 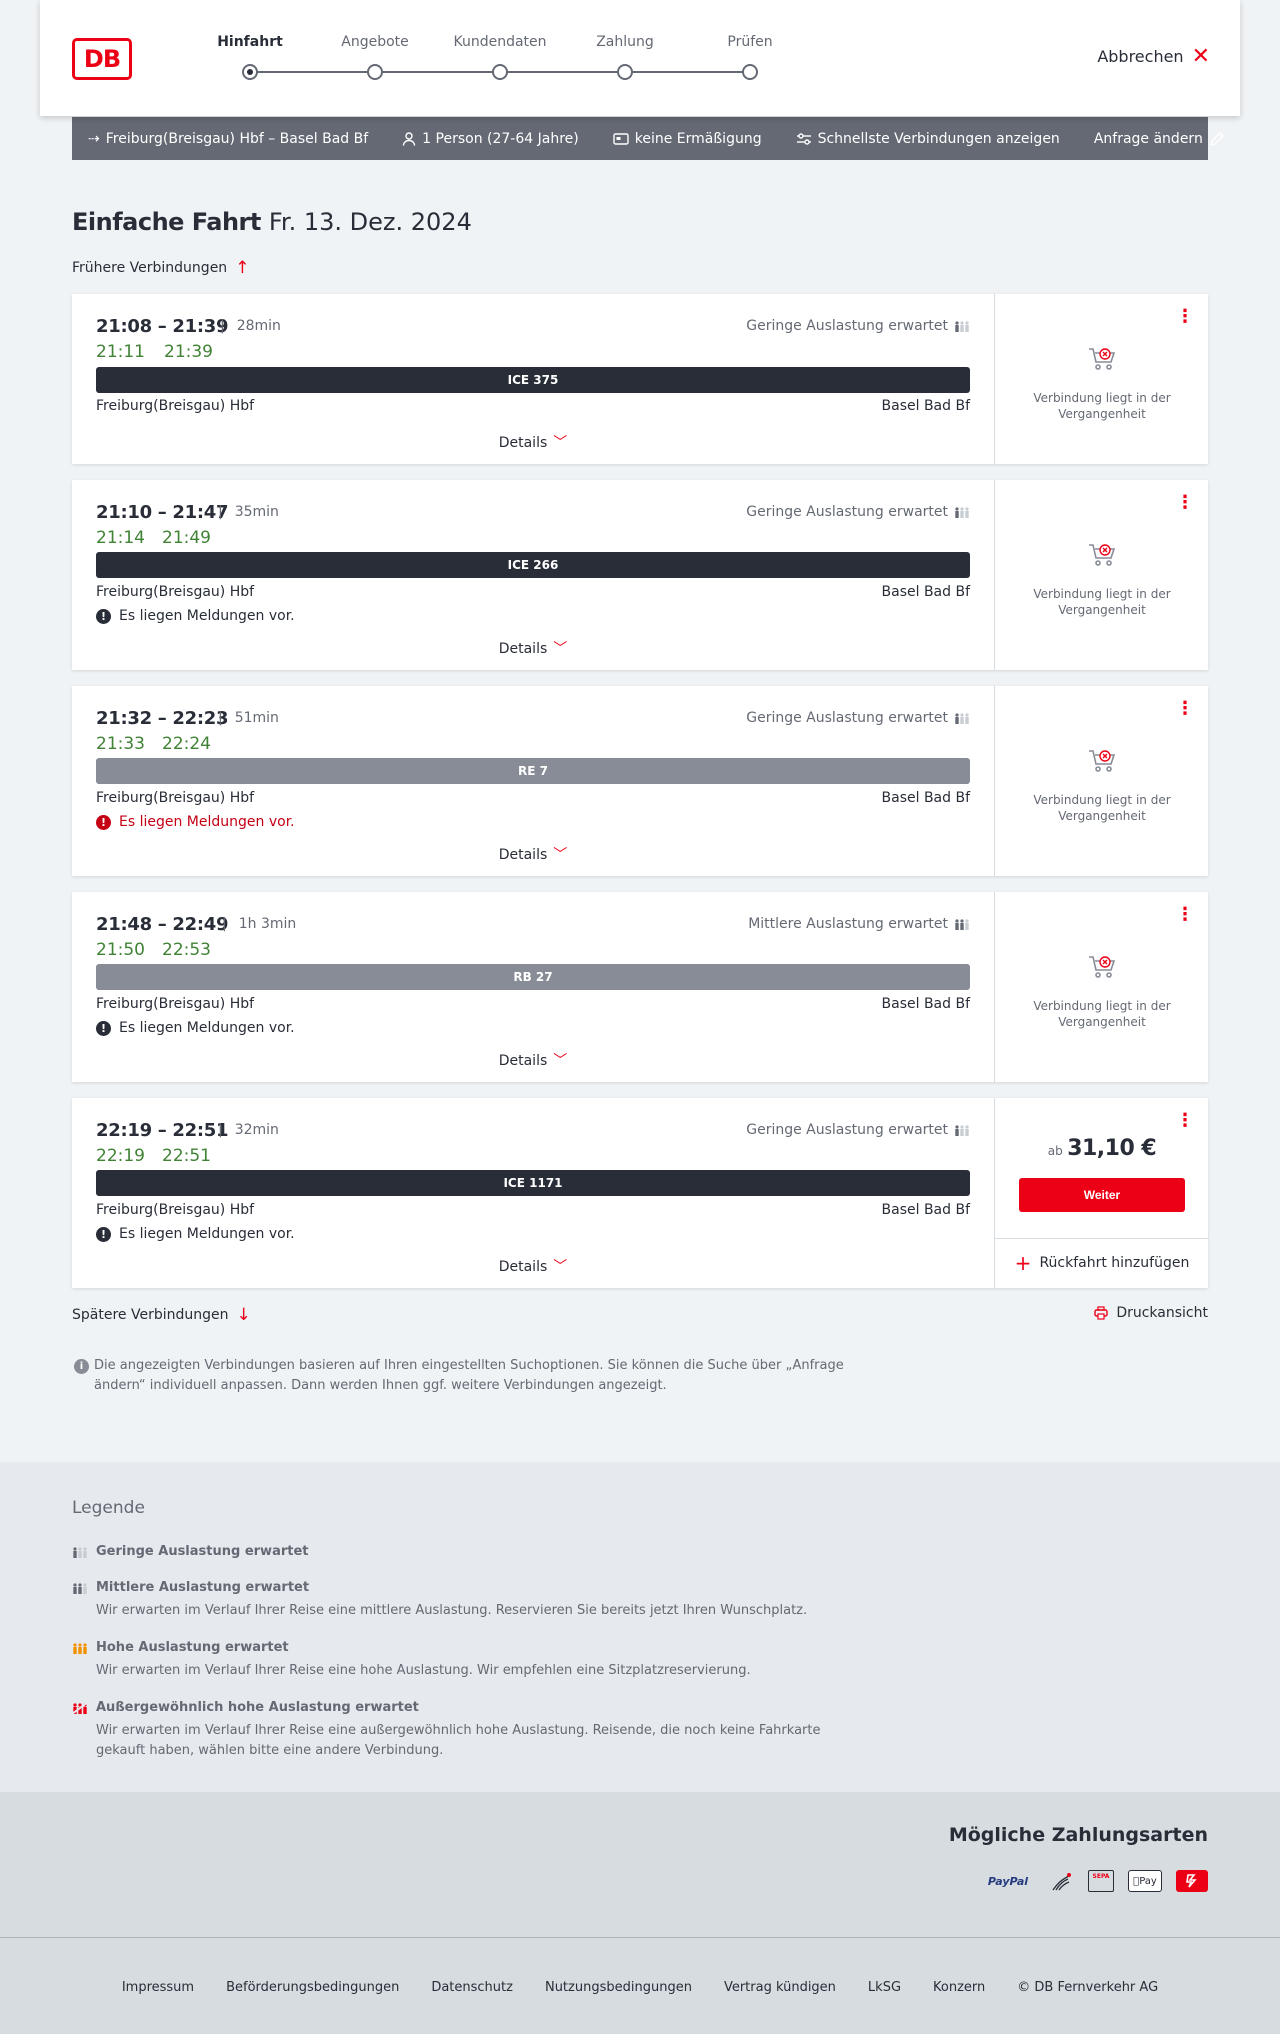 What do you see at coordinates (192, 1647) in the screenshot?
I see `legend-item-title: Hohe Auslastung erwartet` at bounding box center [192, 1647].